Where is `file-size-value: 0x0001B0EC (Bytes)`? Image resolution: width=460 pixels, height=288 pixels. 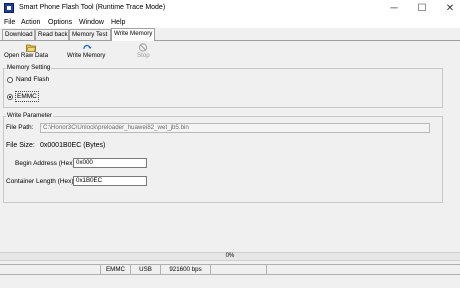 file-size-value: 0x0001B0EC (Bytes) is located at coordinates (73, 145).